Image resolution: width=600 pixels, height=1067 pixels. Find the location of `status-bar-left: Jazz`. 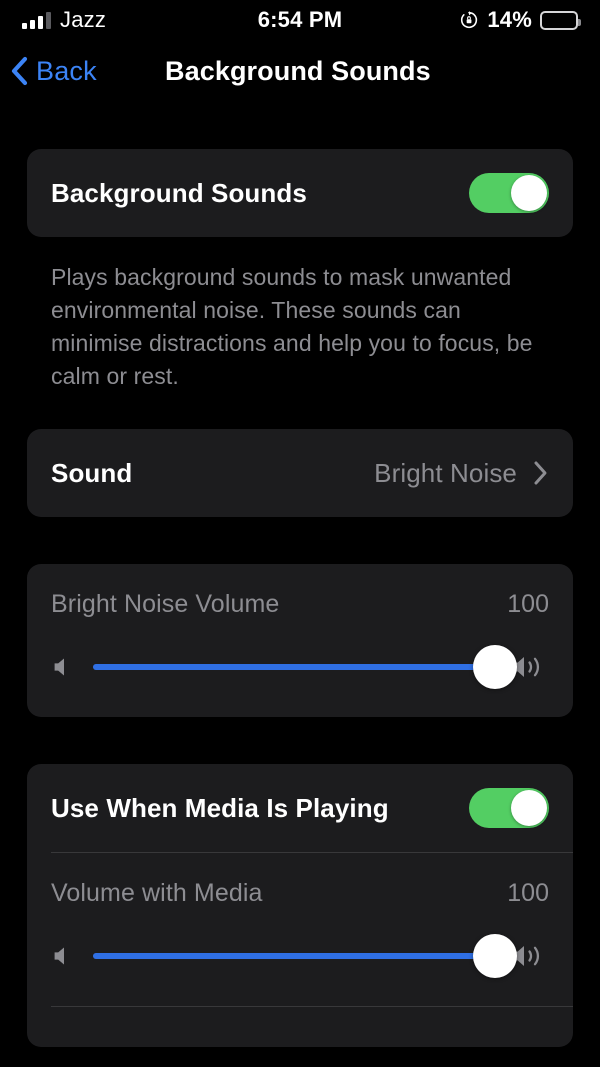

status-bar-left: Jazz is located at coordinates (64, 20).